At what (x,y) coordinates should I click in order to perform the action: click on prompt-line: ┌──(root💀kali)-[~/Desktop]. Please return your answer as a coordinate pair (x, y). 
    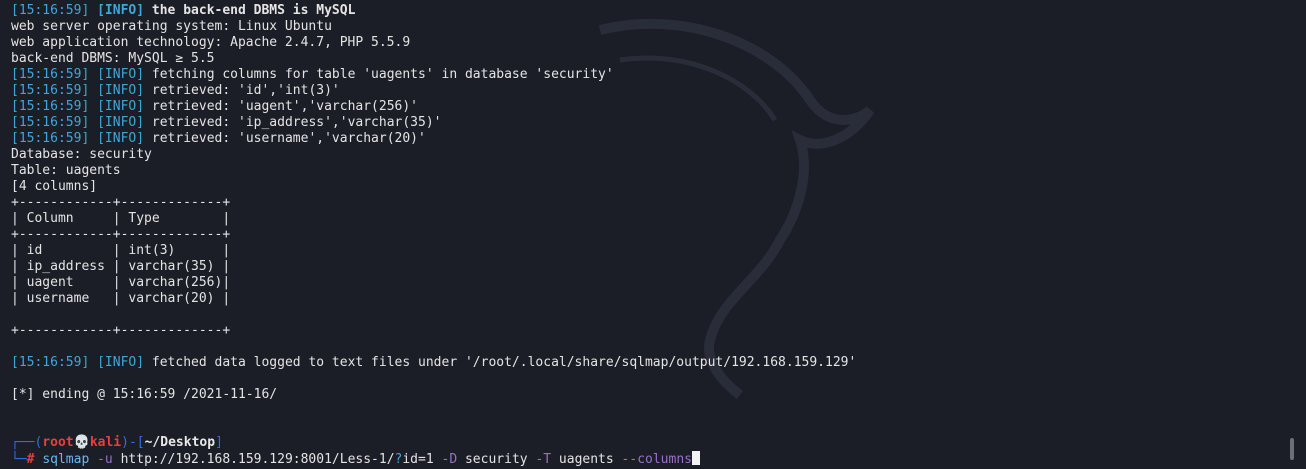
    Looking at the image, I should click on (117, 442).